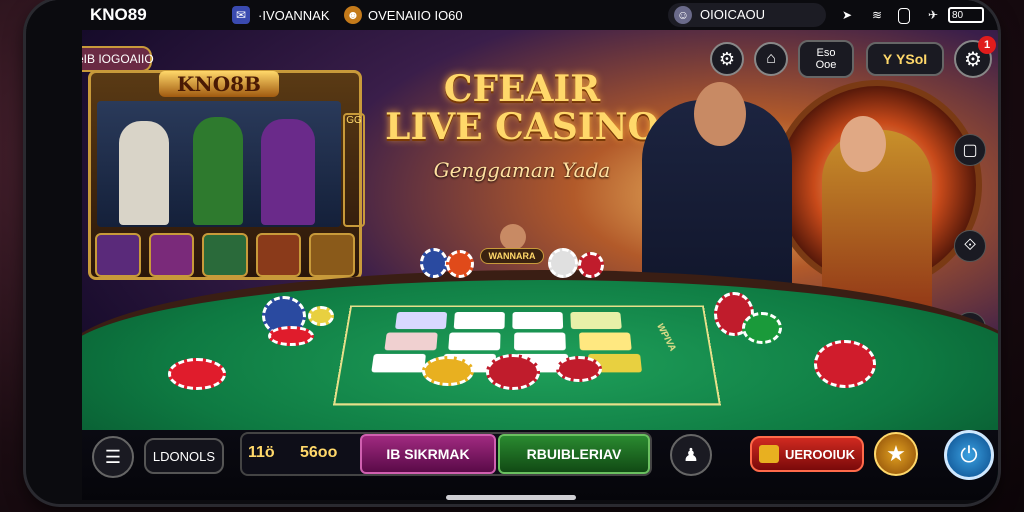 Image resolution: width=1024 pixels, height=512 pixels. I want to click on share-button: ⟐, so click(970, 246).